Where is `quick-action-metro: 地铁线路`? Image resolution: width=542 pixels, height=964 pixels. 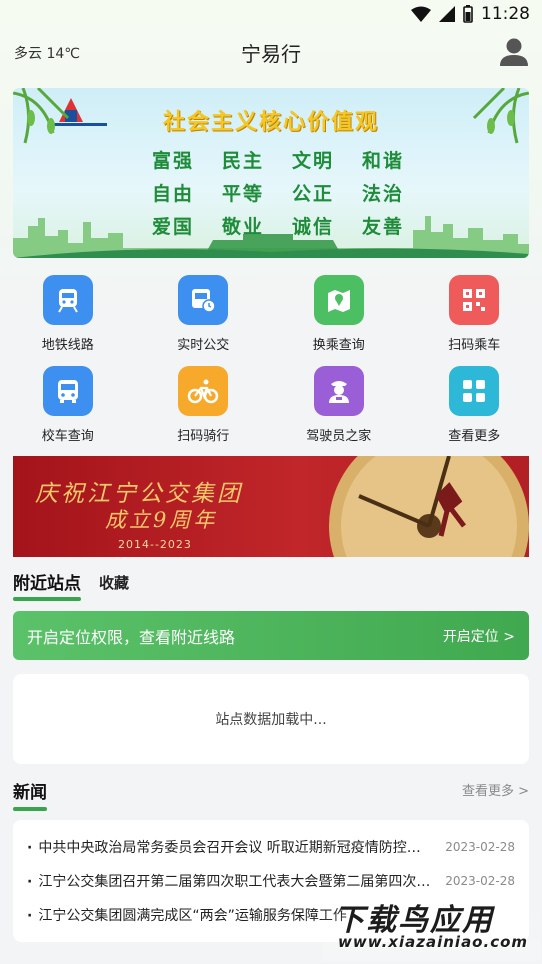
quick-action-metro: 地铁线路 is located at coordinates (68, 314).